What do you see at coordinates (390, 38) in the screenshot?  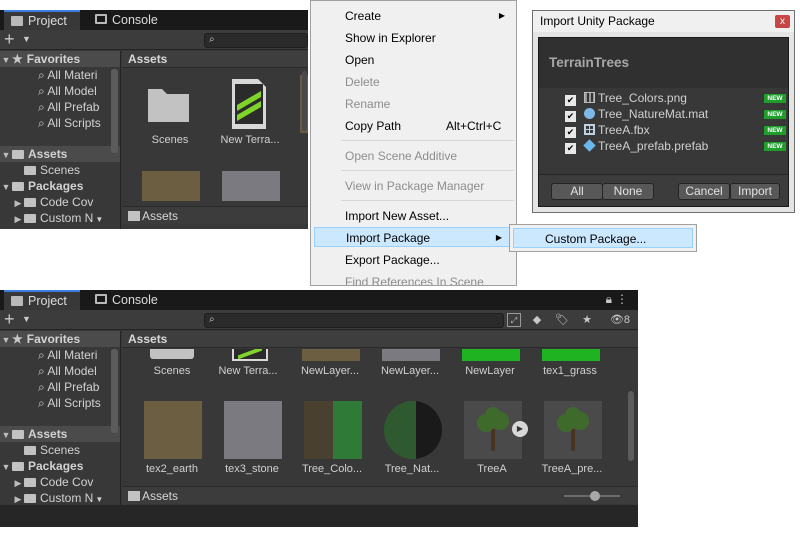 I see `menu-item-show-in-explorer: Show in Explorer` at bounding box center [390, 38].